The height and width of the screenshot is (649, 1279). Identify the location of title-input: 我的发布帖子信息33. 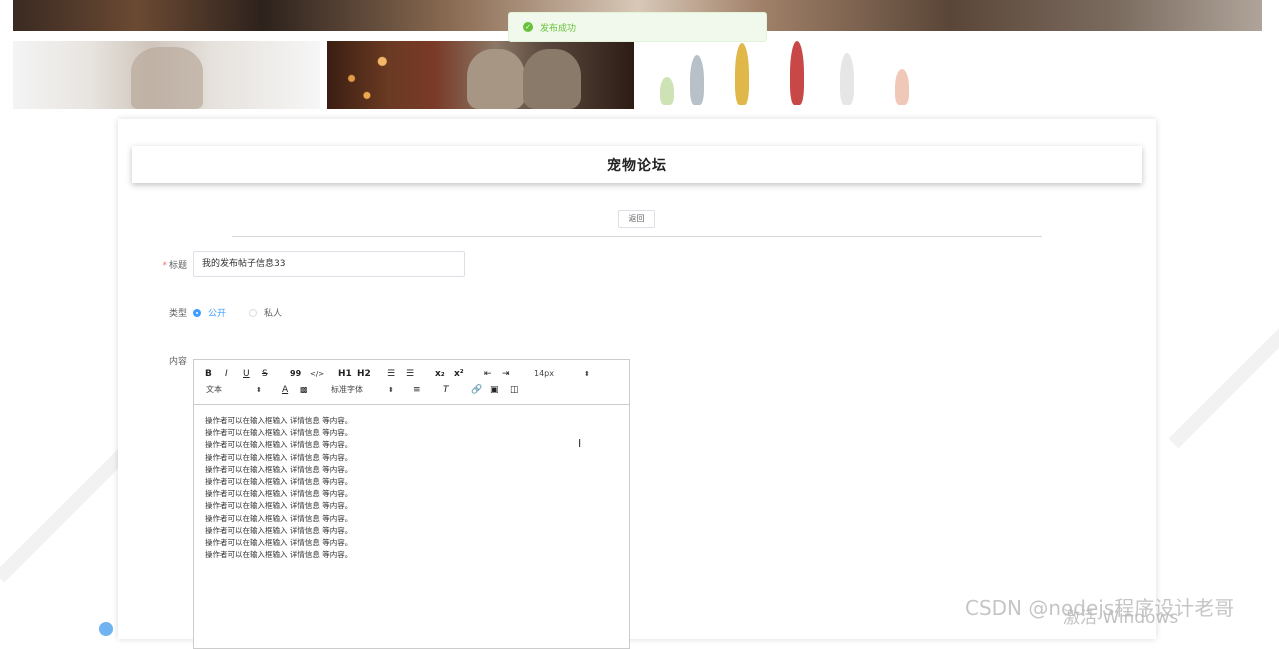
(329, 264).